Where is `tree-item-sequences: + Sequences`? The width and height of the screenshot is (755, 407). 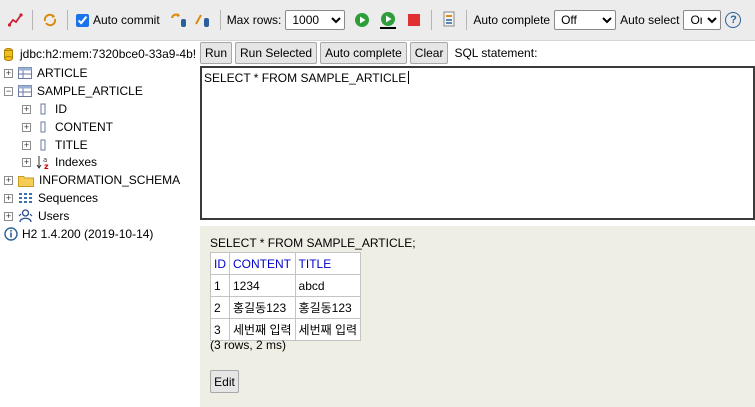 tree-item-sequences: + Sequences is located at coordinates (51, 198).